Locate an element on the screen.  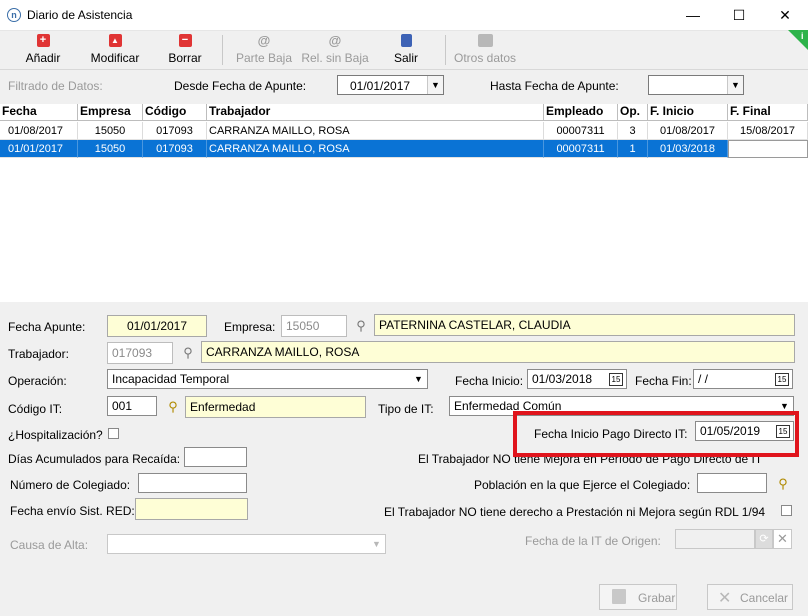
exit-button: Salir is located at coordinates (406, 50).